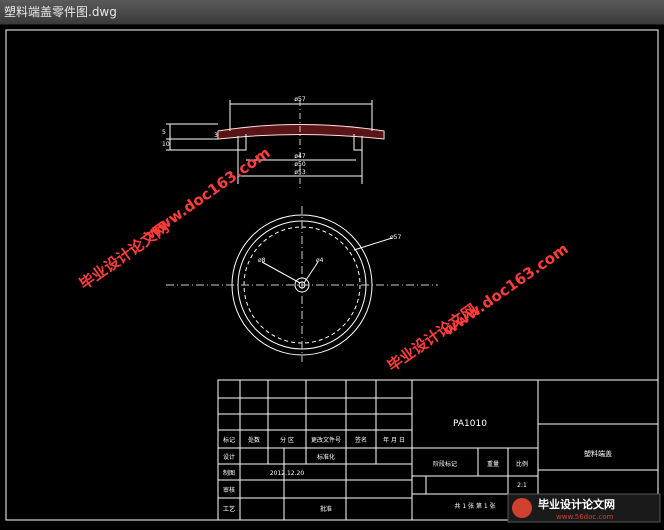 This screenshot has width=664, height=530. Describe the element at coordinates (287, 440) in the screenshot. I see `header-zone: 分 区` at that location.